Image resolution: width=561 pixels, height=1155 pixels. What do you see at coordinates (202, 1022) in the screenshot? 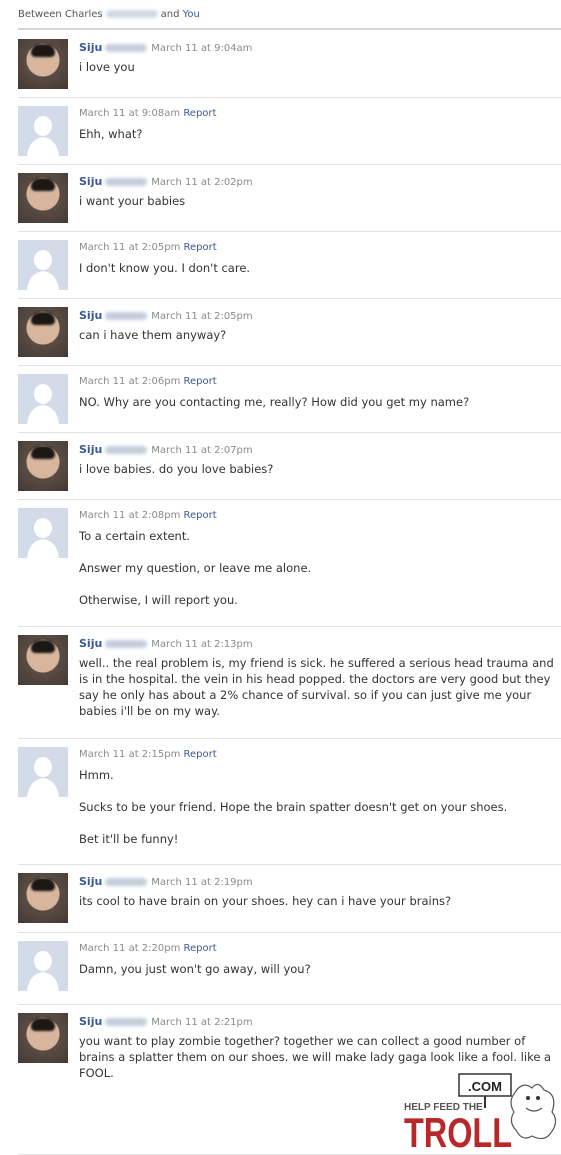
I see `message-timestamp: March 11 at 2:21pm` at bounding box center [202, 1022].